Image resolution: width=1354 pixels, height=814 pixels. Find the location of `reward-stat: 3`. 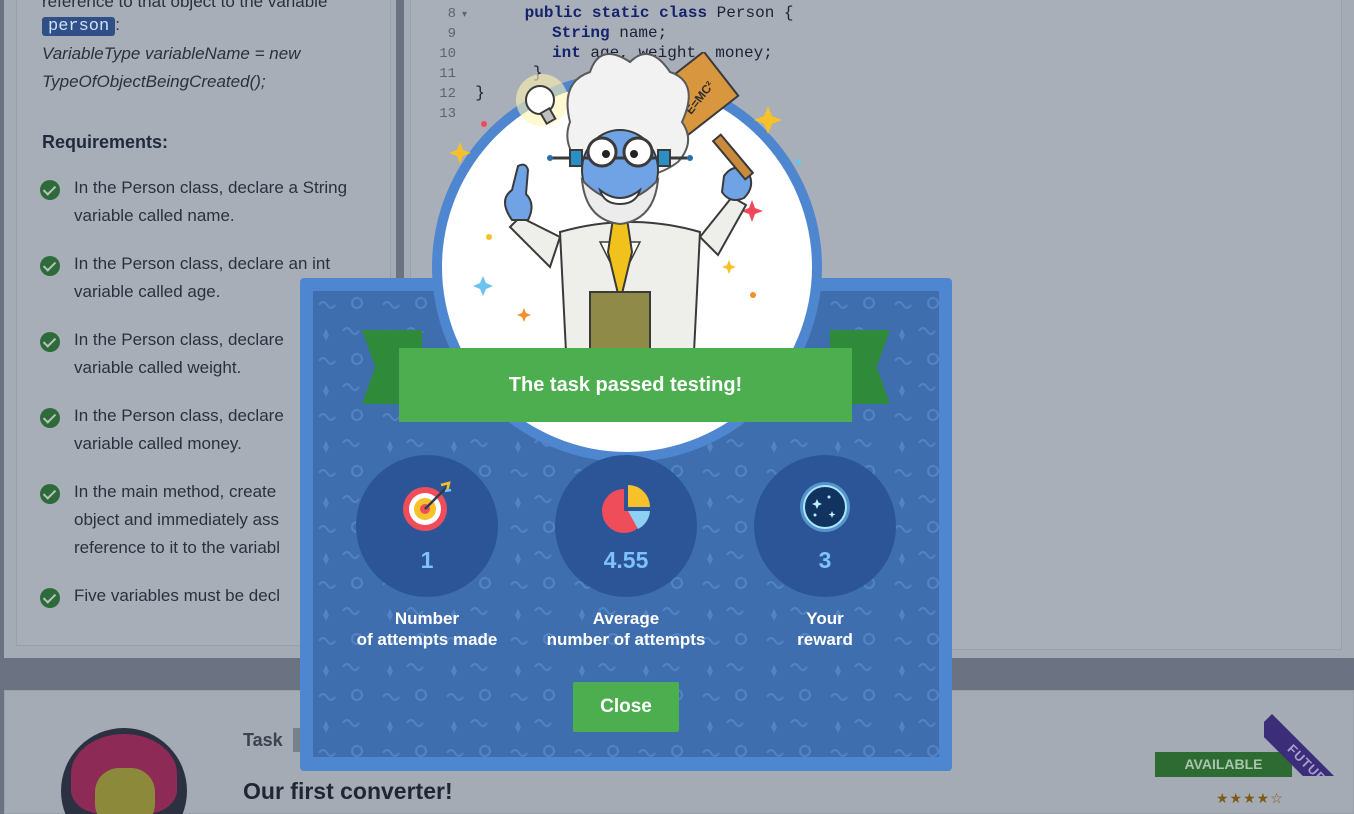

reward-stat: 3 is located at coordinates (825, 526).